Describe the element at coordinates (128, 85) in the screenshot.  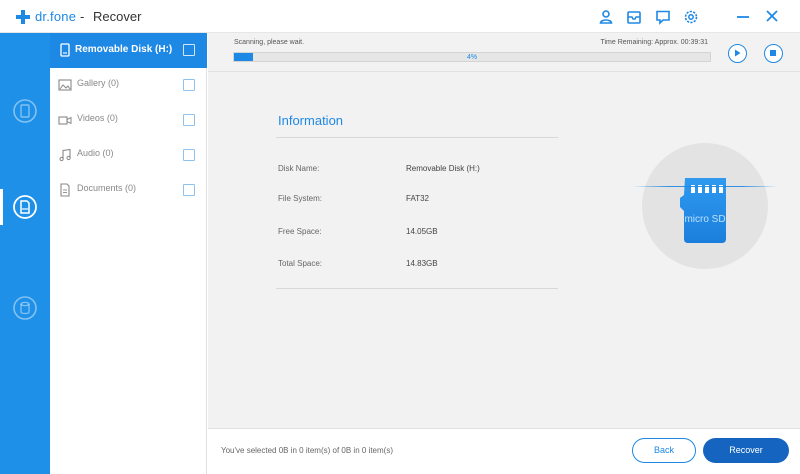
I see `category-gallery: Gallery (0)` at that location.